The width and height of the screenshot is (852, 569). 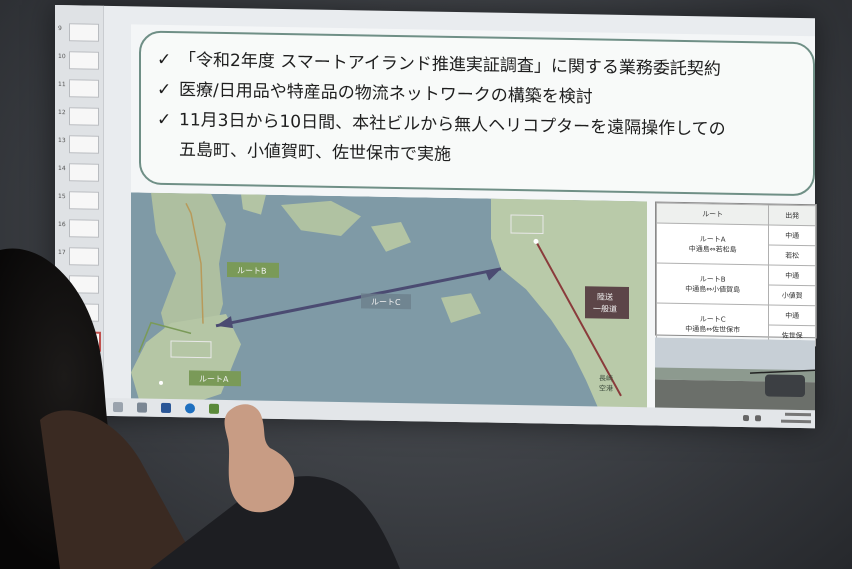 What do you see at coordinates (785, 386) in the screenshot?
I see `helicopter-icon` at bounding box center [785, 386].